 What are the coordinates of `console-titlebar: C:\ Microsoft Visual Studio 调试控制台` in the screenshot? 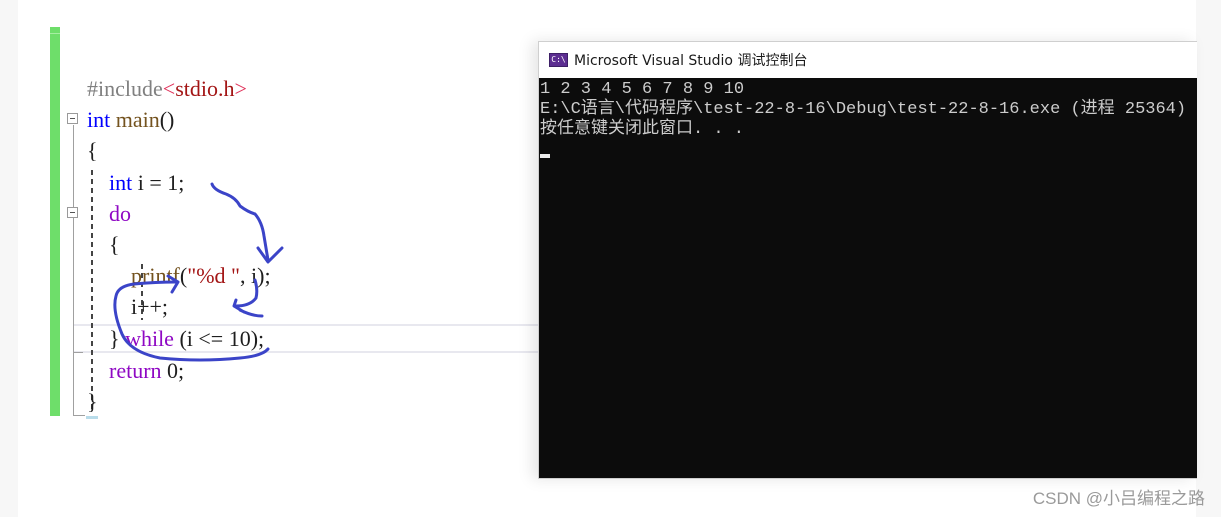 It's located at (868, 60).